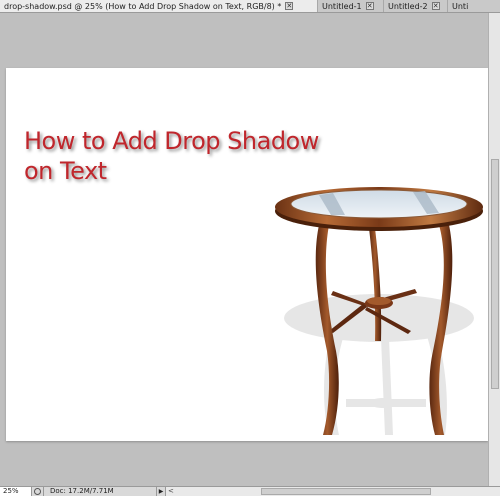  Describe the element at coordinates (161, 491) in the screenshot. I see `status-menu-arrow-icon: ▶` at that location.